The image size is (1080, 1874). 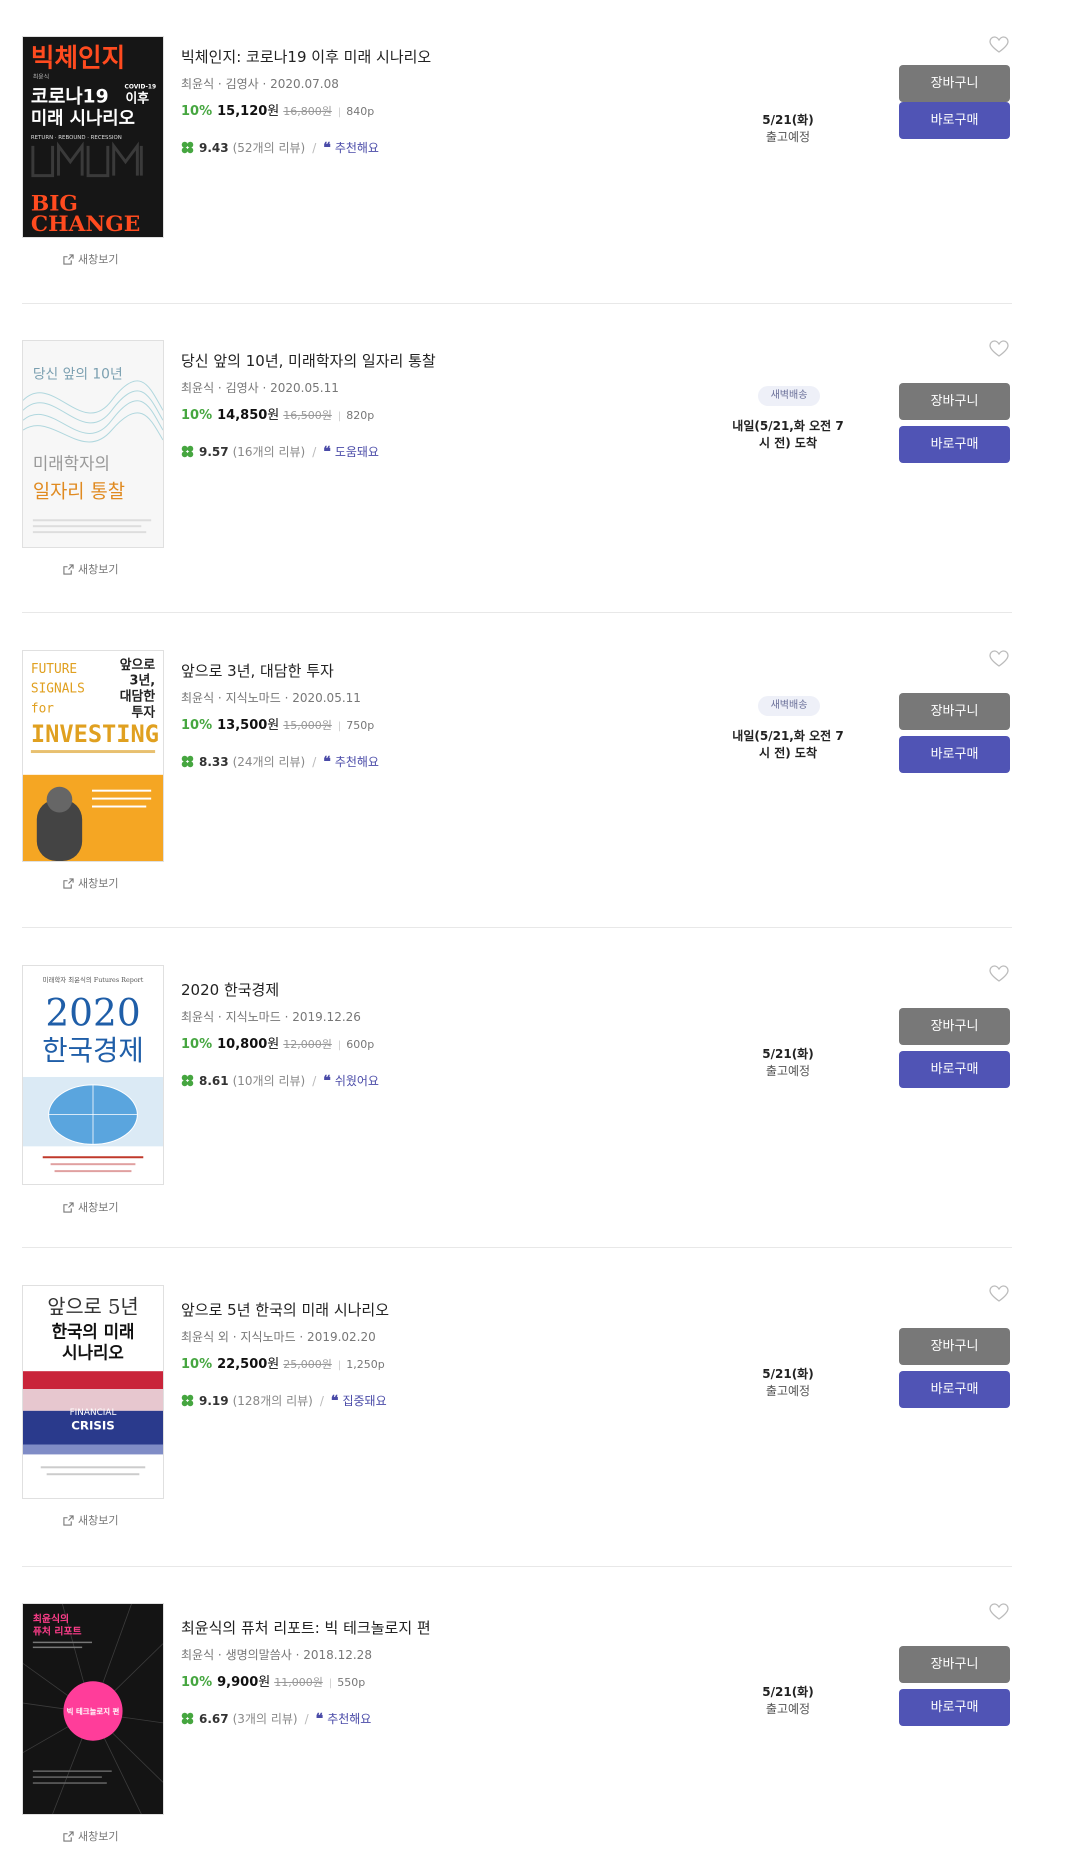 What do you see at coordinates (143, 681) in the screenshot?
I see `cover-text: 3년,` at bounding box center [143, 681].